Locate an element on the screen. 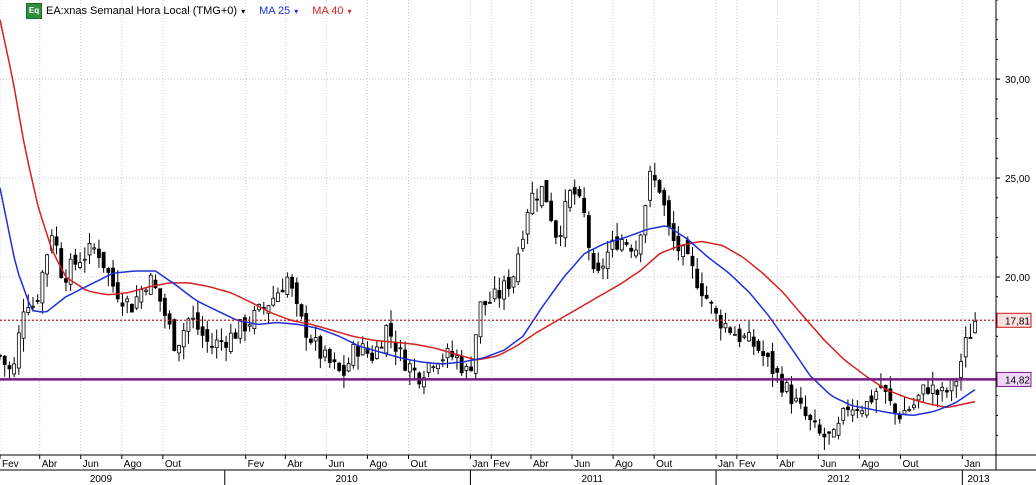 The height and width of the screenshot is (485, 1036). symbol-title: EA:xnas Semanal Hora Local (TMG+0) is located at coordinates (141, 11).